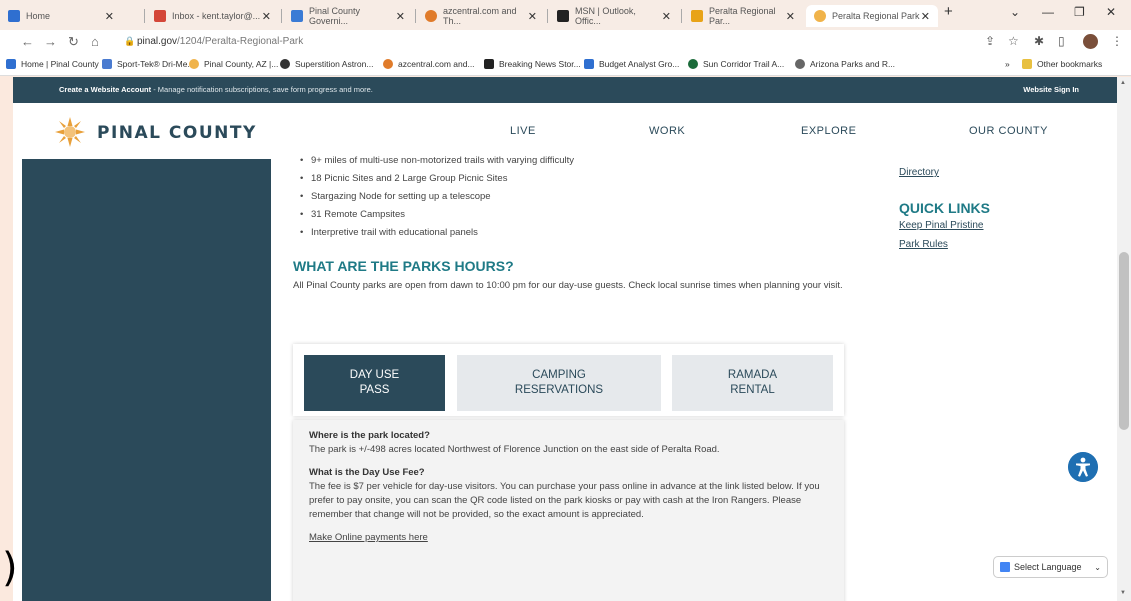 The height and width of the screenshot is (601, 1131). Describe the element at coordinates (693, 64) in the screenshot. I see `trail-favicon-icon` at that location.